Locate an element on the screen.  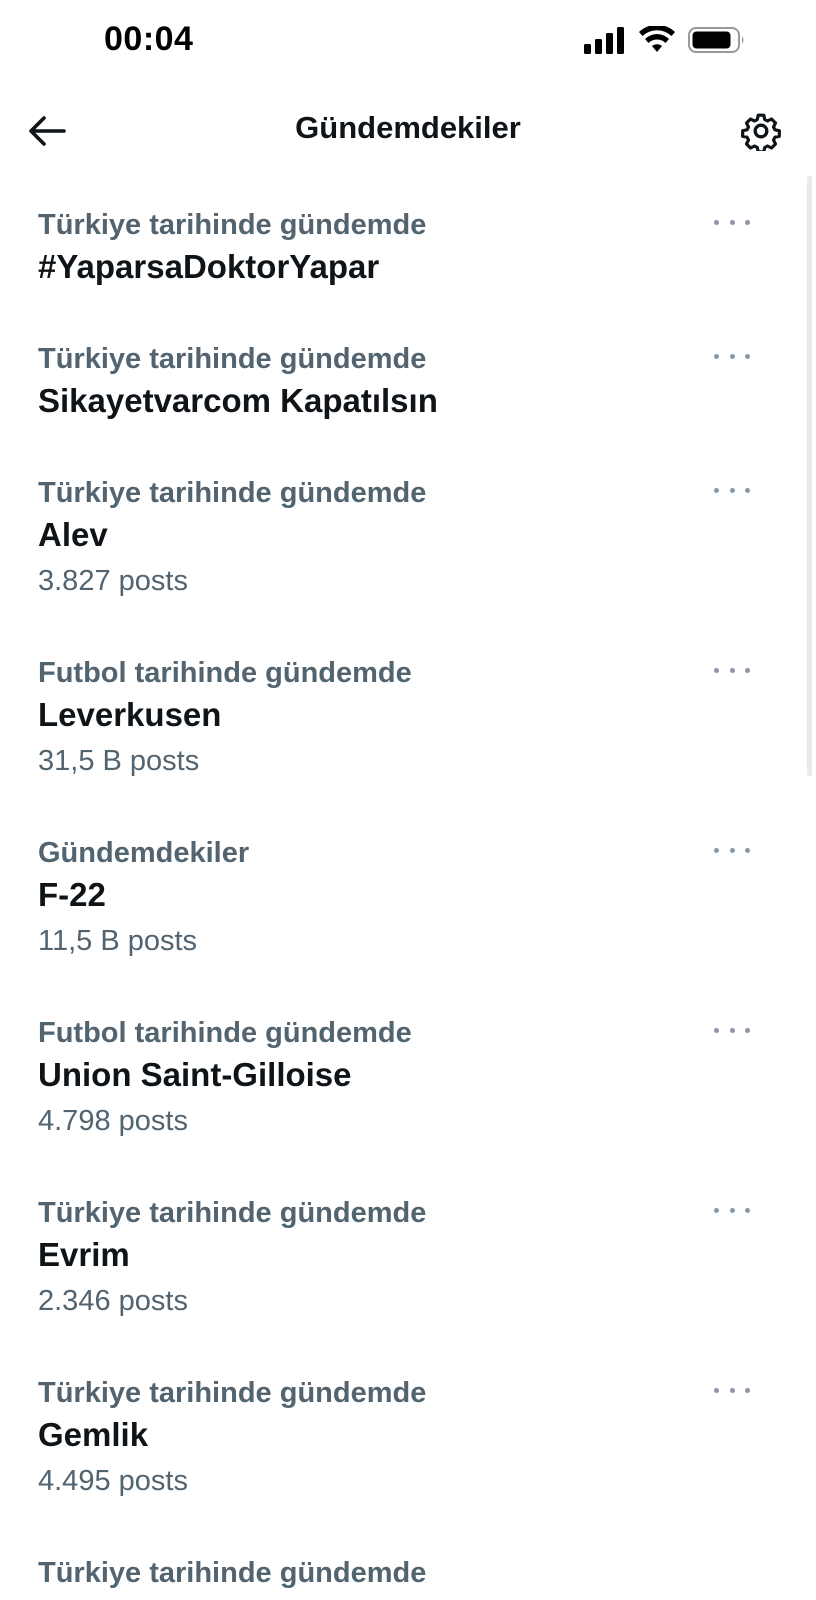
status-icons is located at coordinates (665, 41).